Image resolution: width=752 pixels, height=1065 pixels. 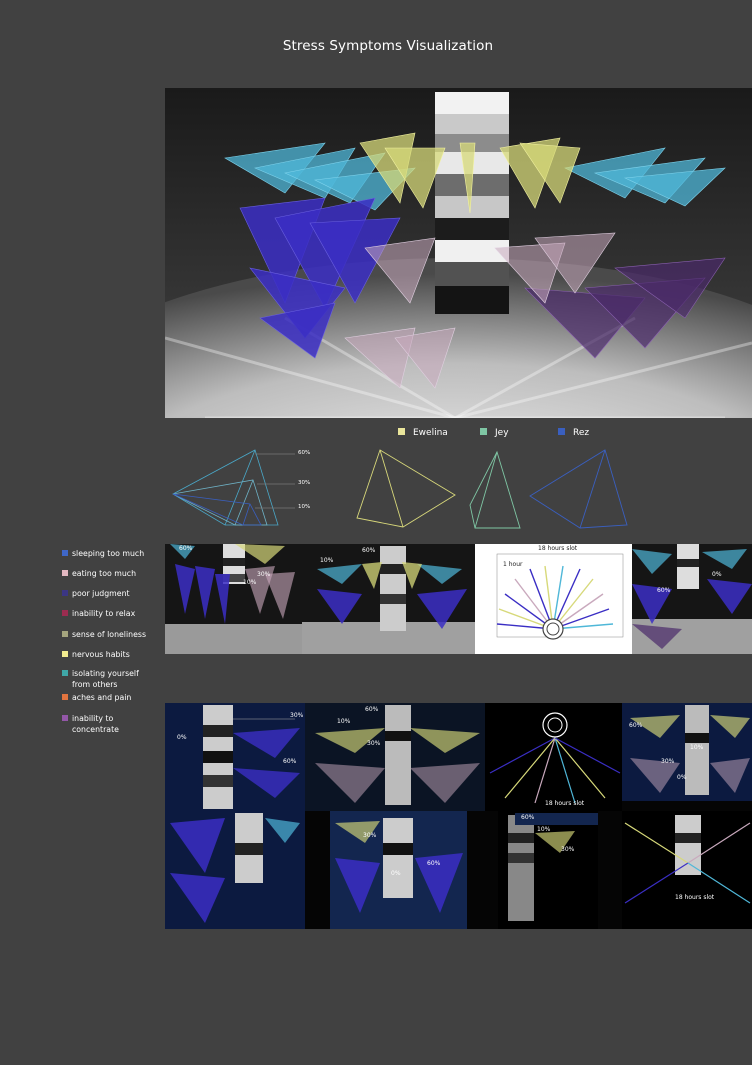 What do you see at coordinates (304, 507) in the screenshot?
I see `scale-label-10: 10%` at bounding box center [304, 507].